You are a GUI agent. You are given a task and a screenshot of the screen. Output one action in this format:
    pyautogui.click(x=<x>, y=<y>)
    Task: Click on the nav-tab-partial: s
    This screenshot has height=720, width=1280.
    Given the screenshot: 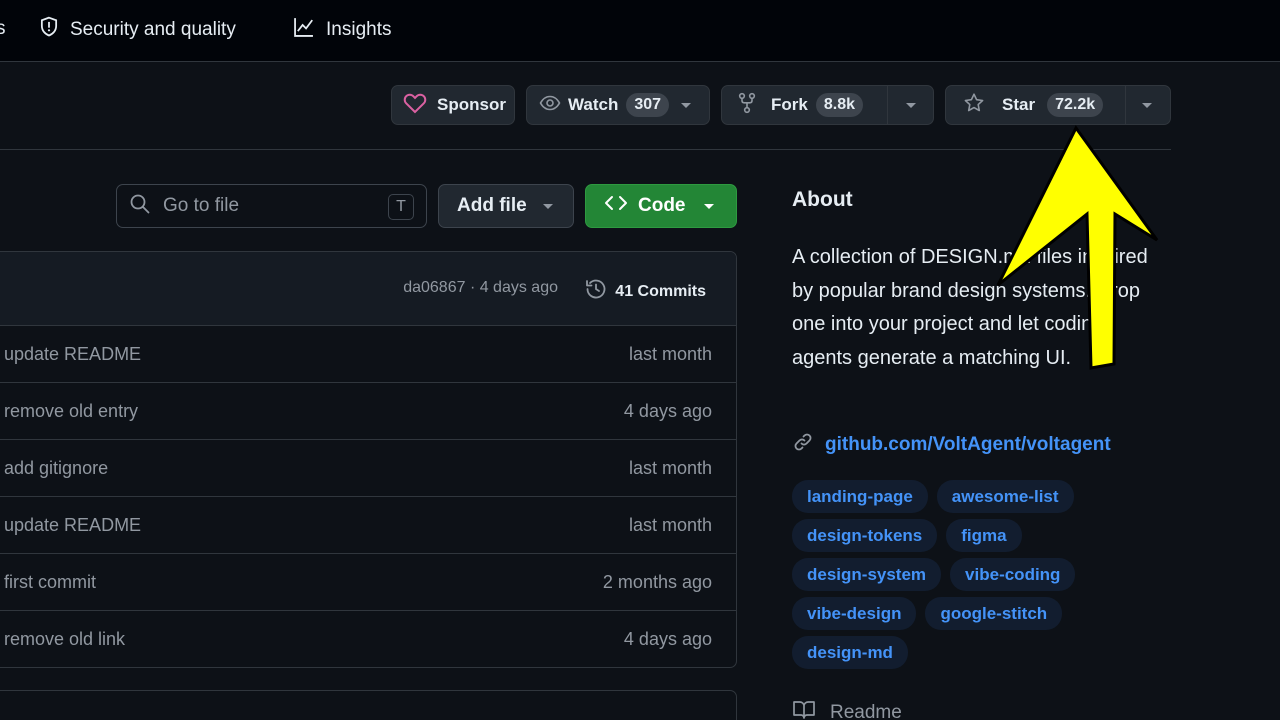 What is the action you would take?
    pyautogui.click(x=3, y=29)
    